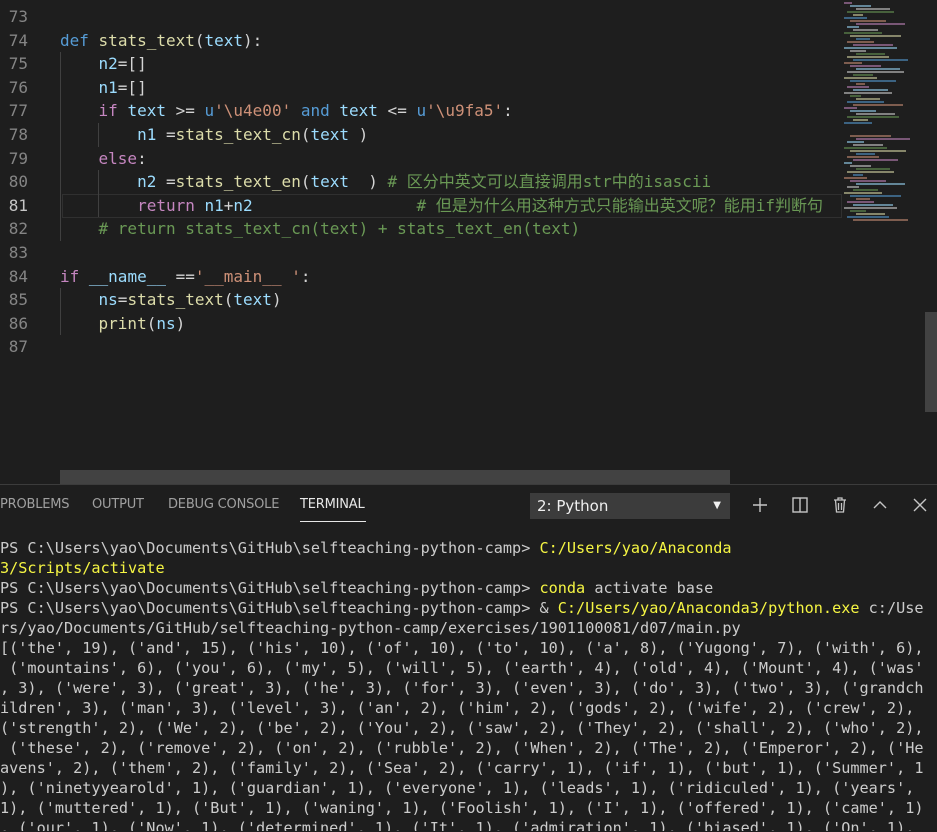  Describe the element at coordinates (468, 568) in the screenshot. I see `terminal-line: 3/Scripts/activate` at that location.